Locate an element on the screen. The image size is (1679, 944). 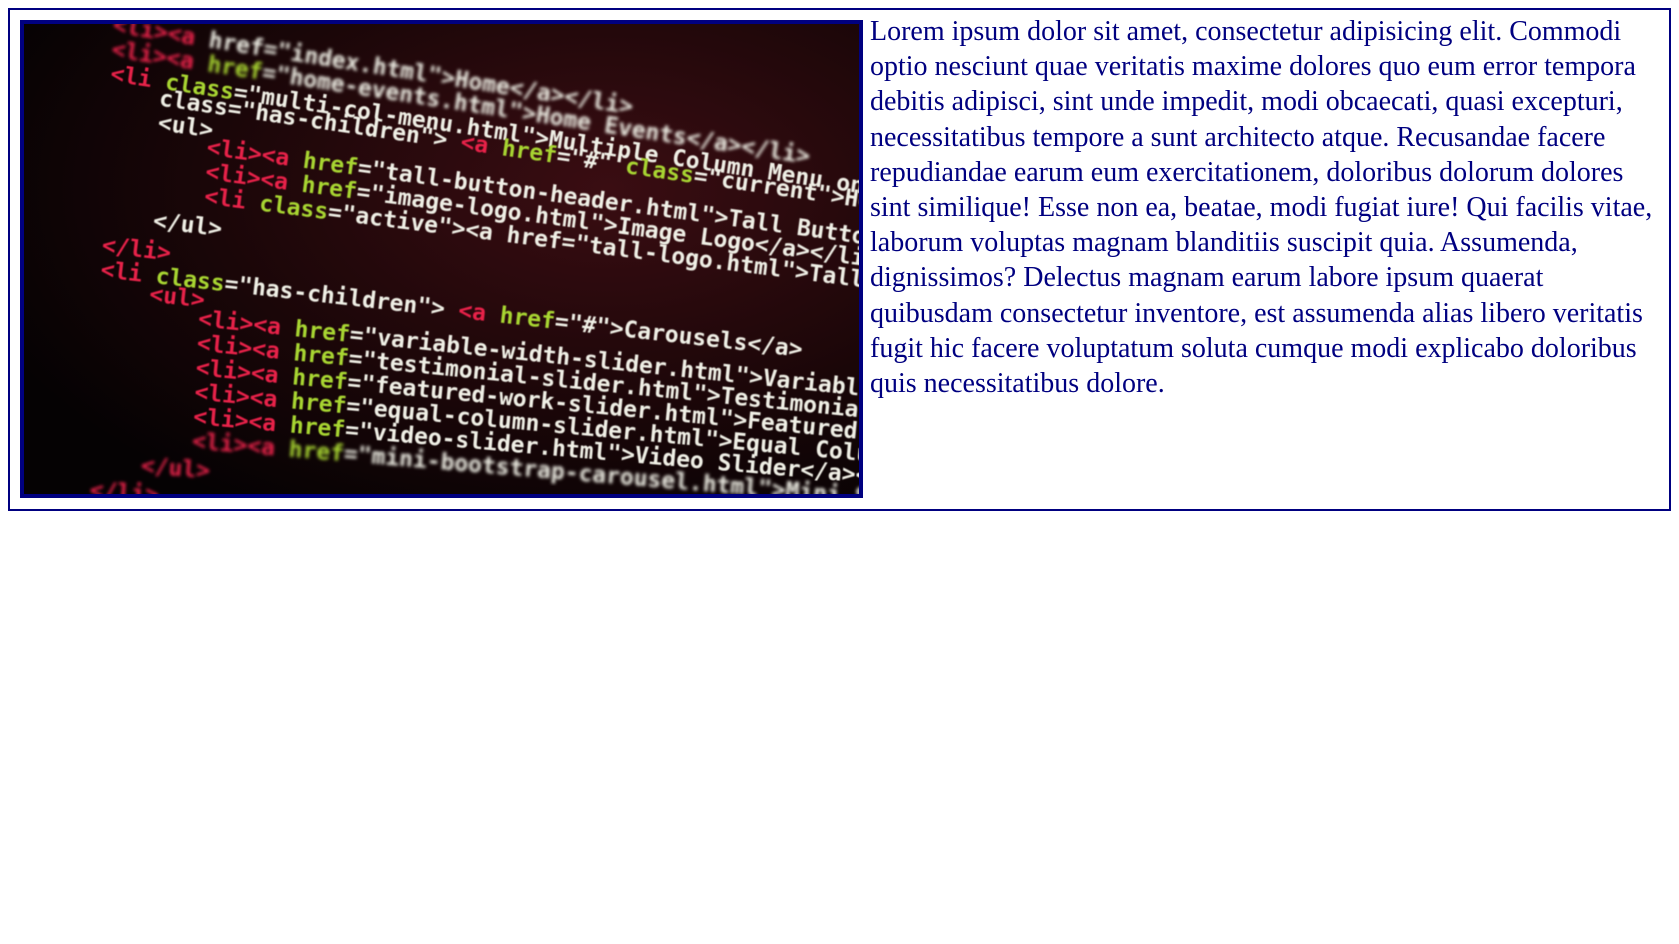
code-line: </ul> is located at coordinates (175, 468).